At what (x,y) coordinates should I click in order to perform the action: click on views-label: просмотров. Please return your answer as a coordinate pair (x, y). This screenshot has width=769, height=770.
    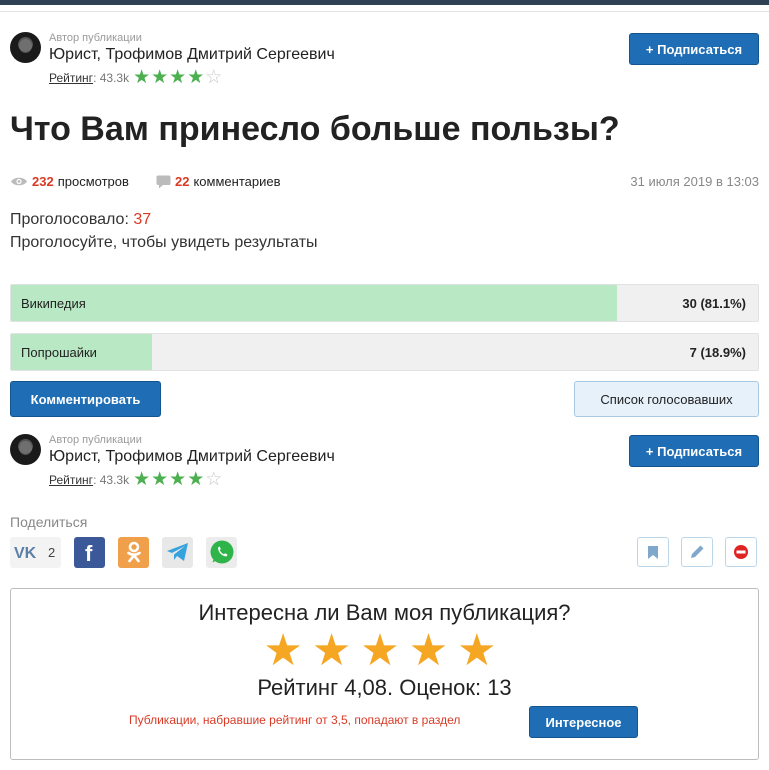
    Looking at the image, I should click on (93, 181).